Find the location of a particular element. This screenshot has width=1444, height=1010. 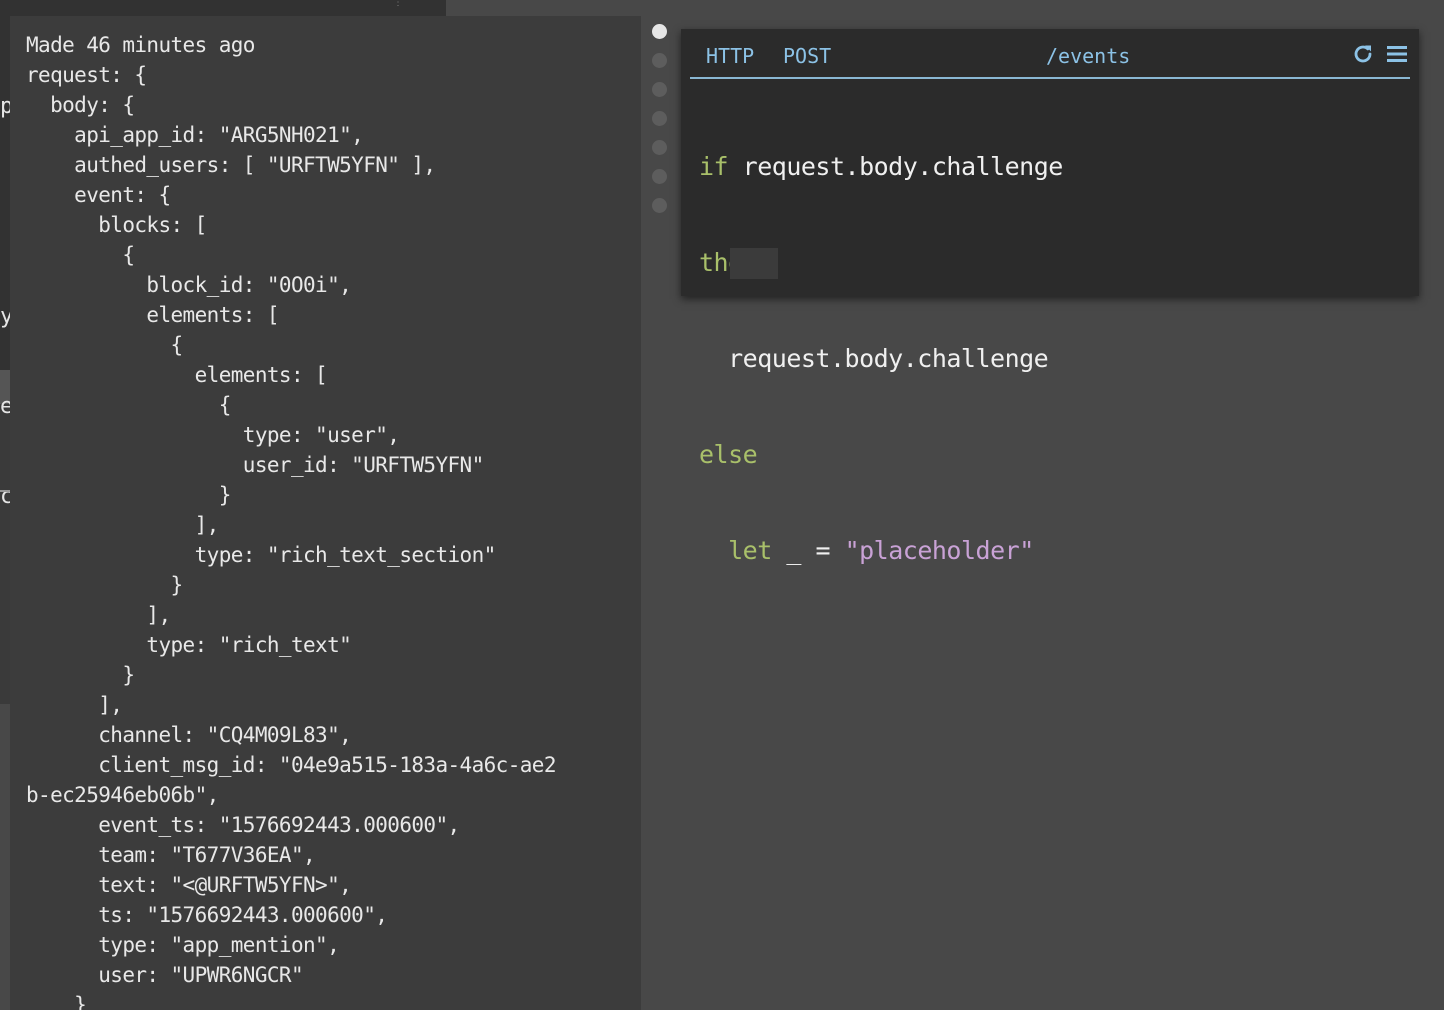

handler-actions is located at coordinates (1380, 54).